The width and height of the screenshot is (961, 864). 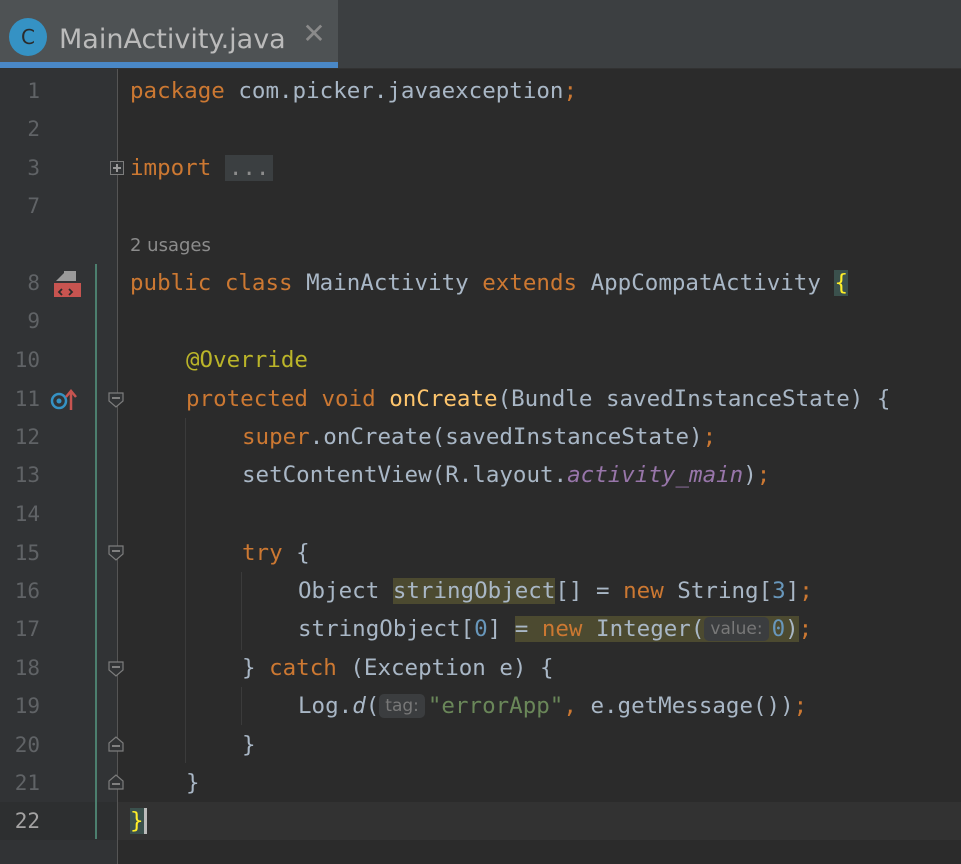 I want to click on implemented-class-icon, so click(x=67, y=284).